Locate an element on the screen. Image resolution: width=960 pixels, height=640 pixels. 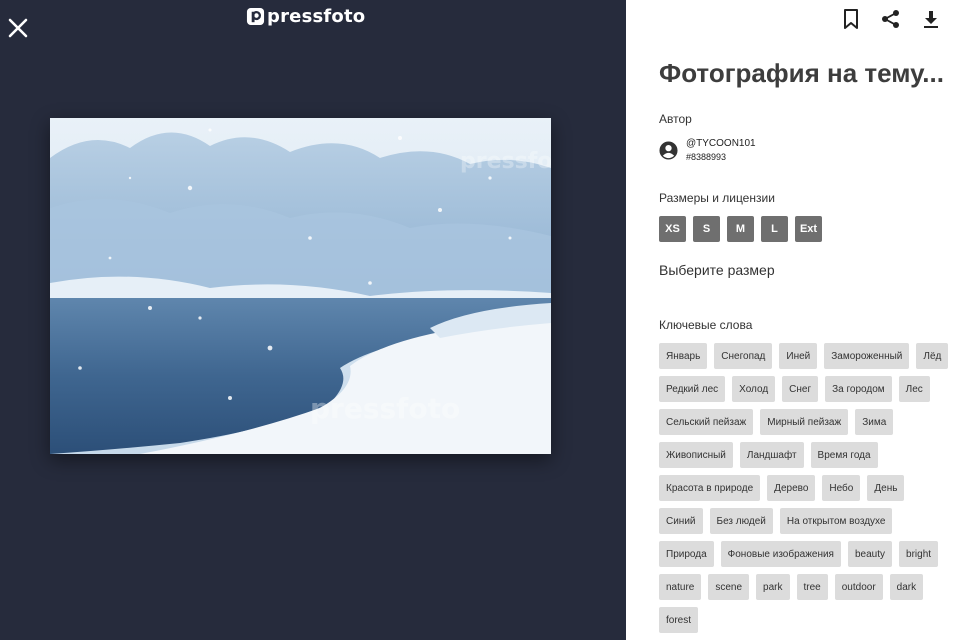
pressfoto-logo-icon is located at coordinates (255, 16).